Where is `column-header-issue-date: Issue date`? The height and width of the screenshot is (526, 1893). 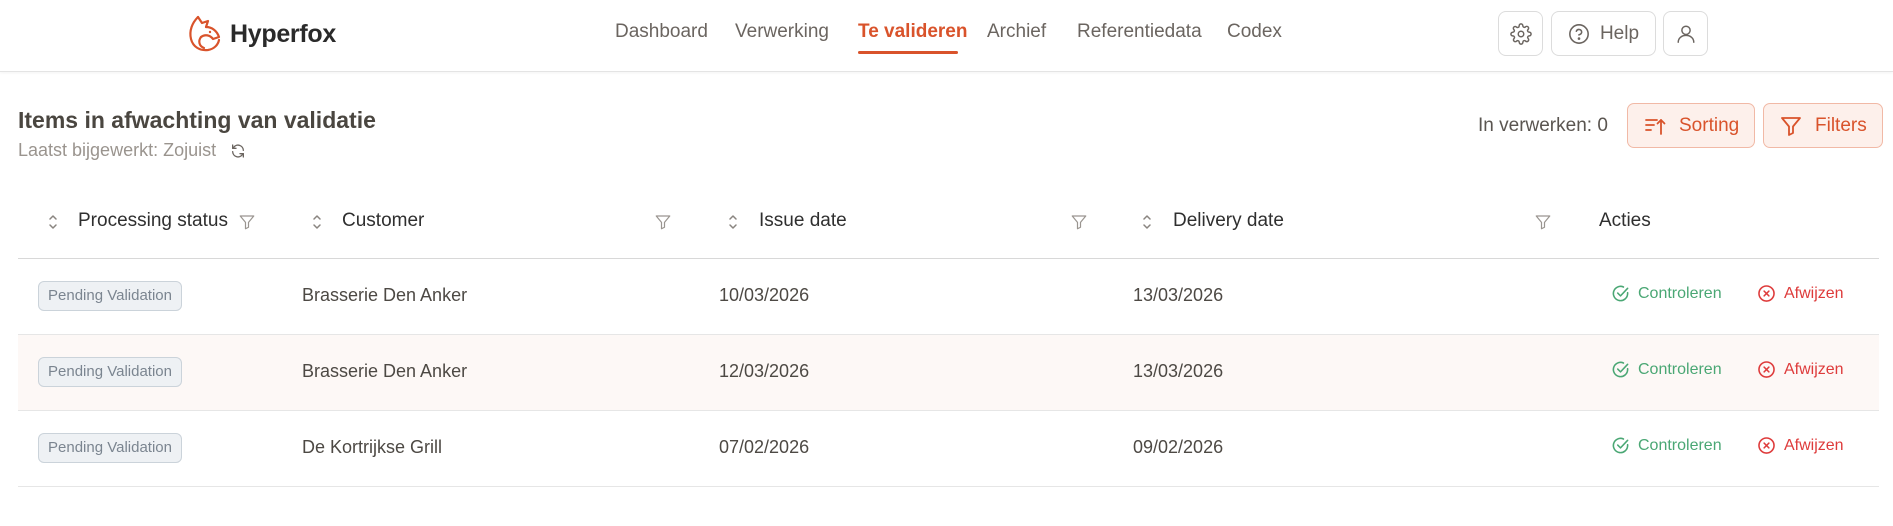 column-header-issue-date: Issue date is located at coordinates (803, 221).